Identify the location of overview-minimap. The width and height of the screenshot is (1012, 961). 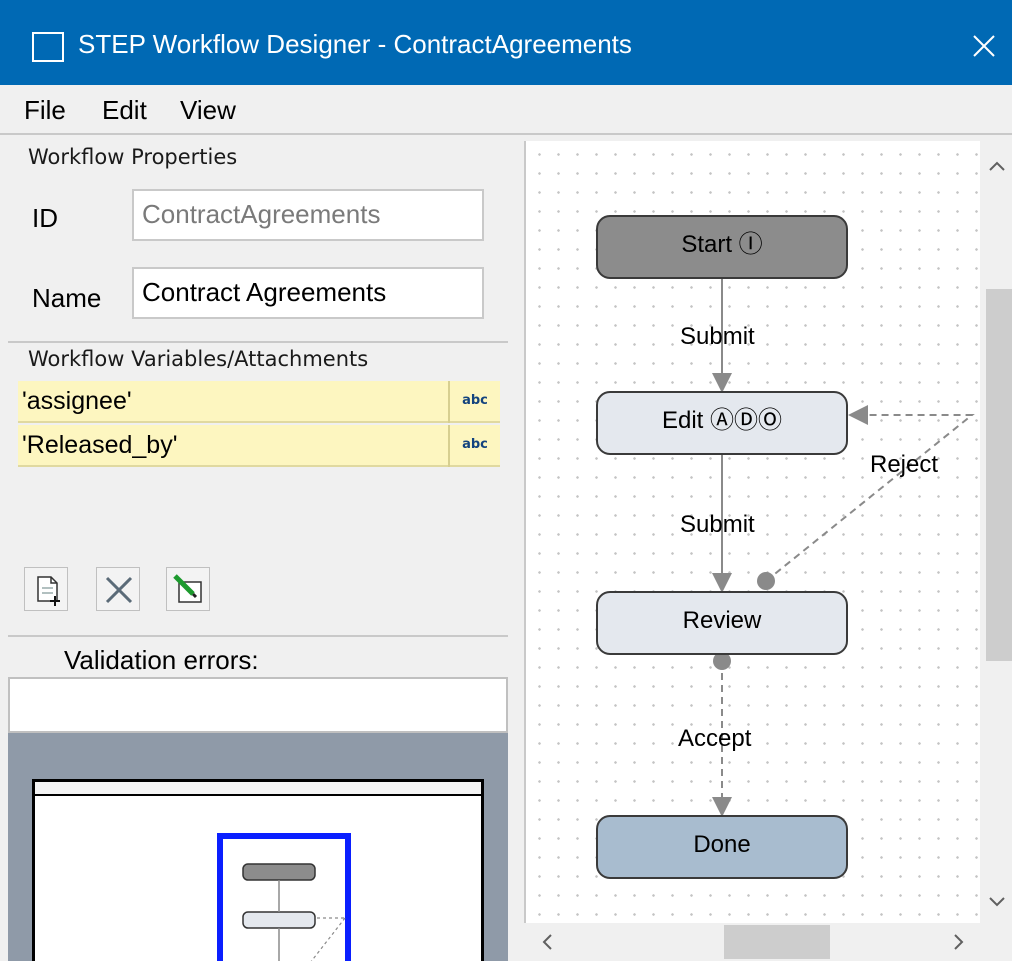
(284, 897).